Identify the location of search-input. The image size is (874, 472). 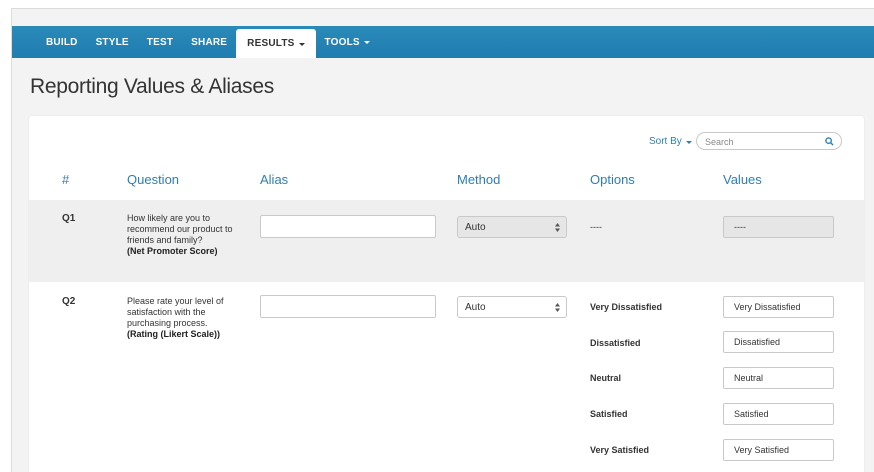
(762, 141).